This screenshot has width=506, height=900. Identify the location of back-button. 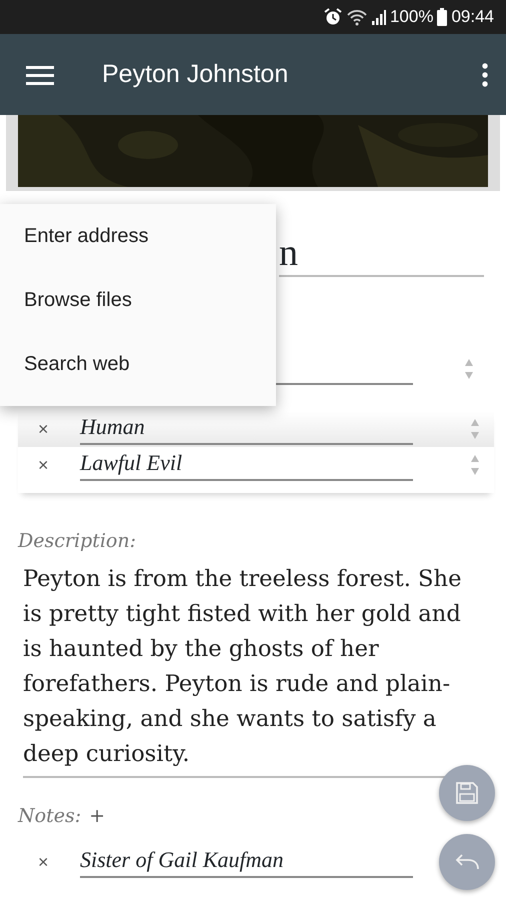
(467, 862).